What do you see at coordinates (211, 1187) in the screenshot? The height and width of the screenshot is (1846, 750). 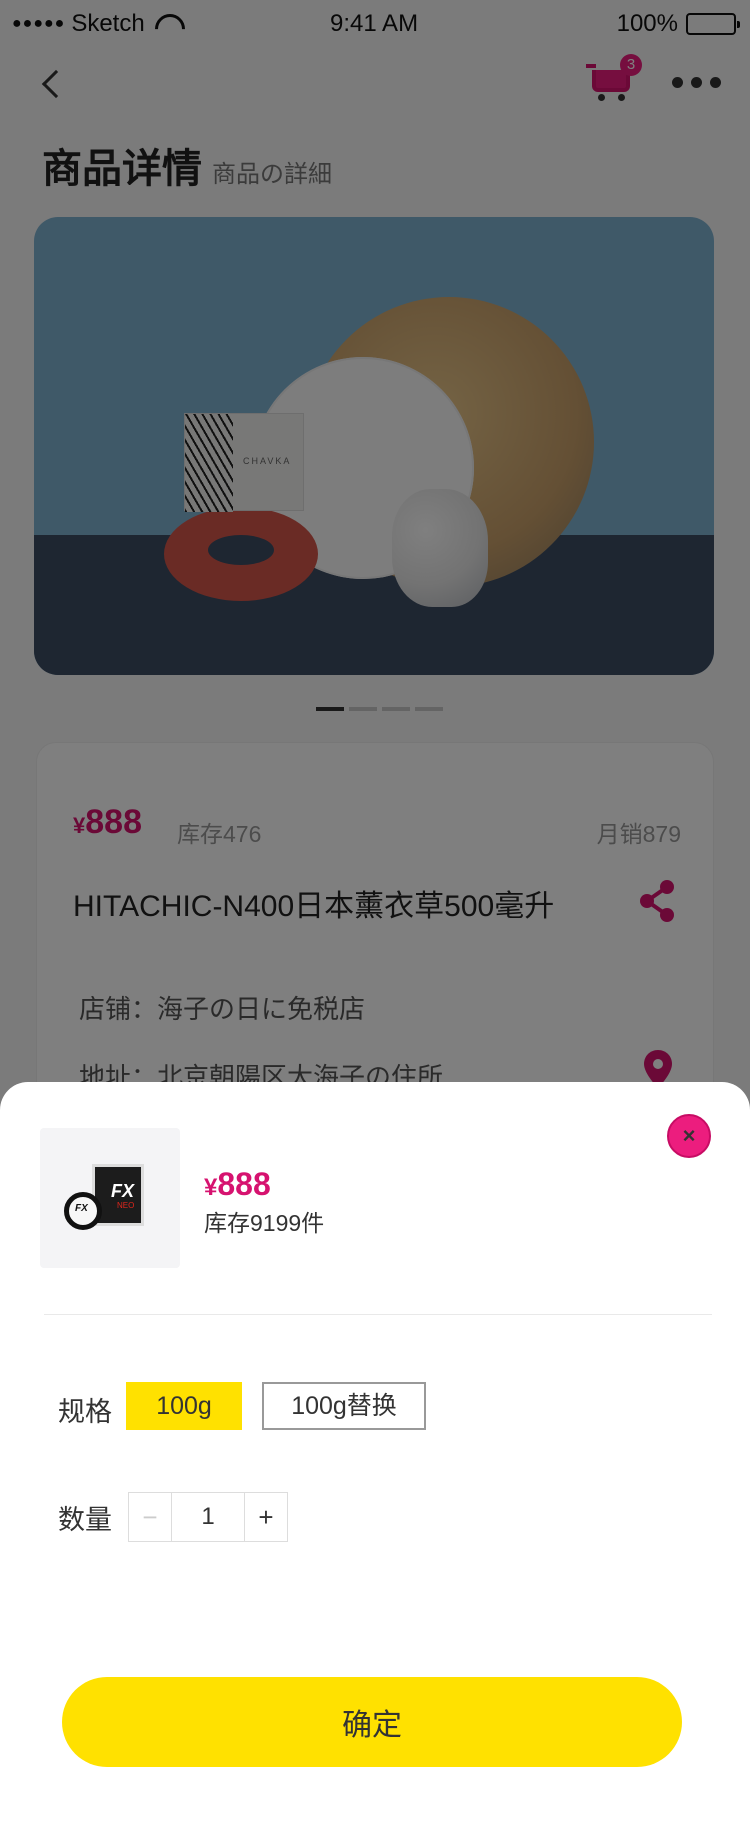 I see `sku-currency-symbol: ¥` at bounding box center [211, 1187].